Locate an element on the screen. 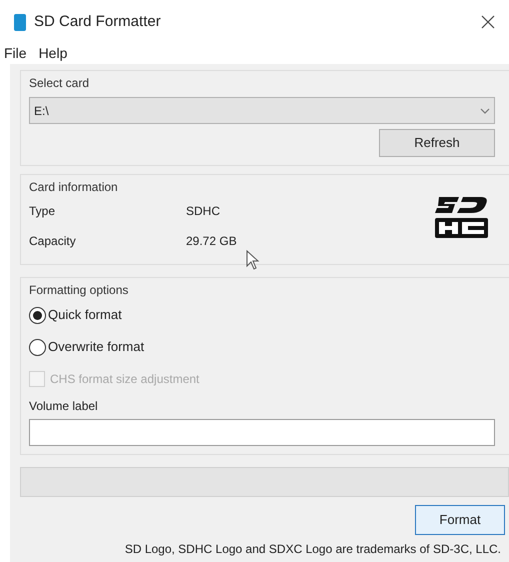 The width and height of the screenshot is (509, 562). radio-option: Overwrite format is located at coordinates (265, 347).